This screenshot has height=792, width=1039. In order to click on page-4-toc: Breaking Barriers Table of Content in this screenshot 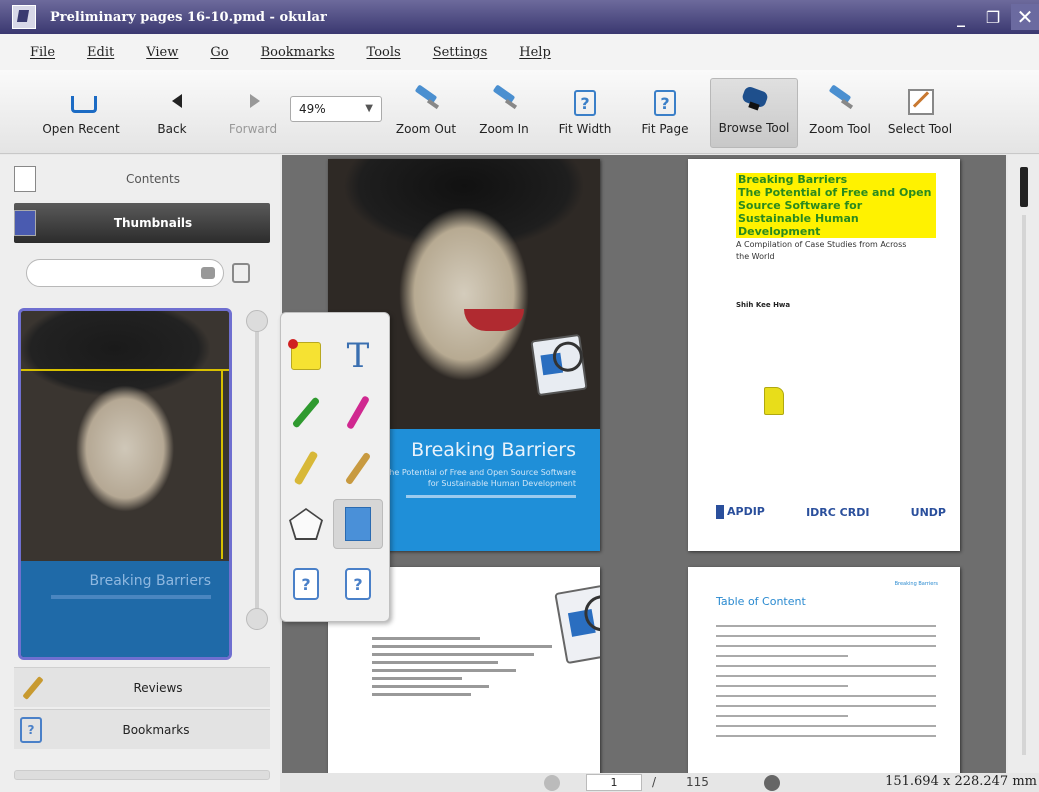, I will do `click(824, 670)`.